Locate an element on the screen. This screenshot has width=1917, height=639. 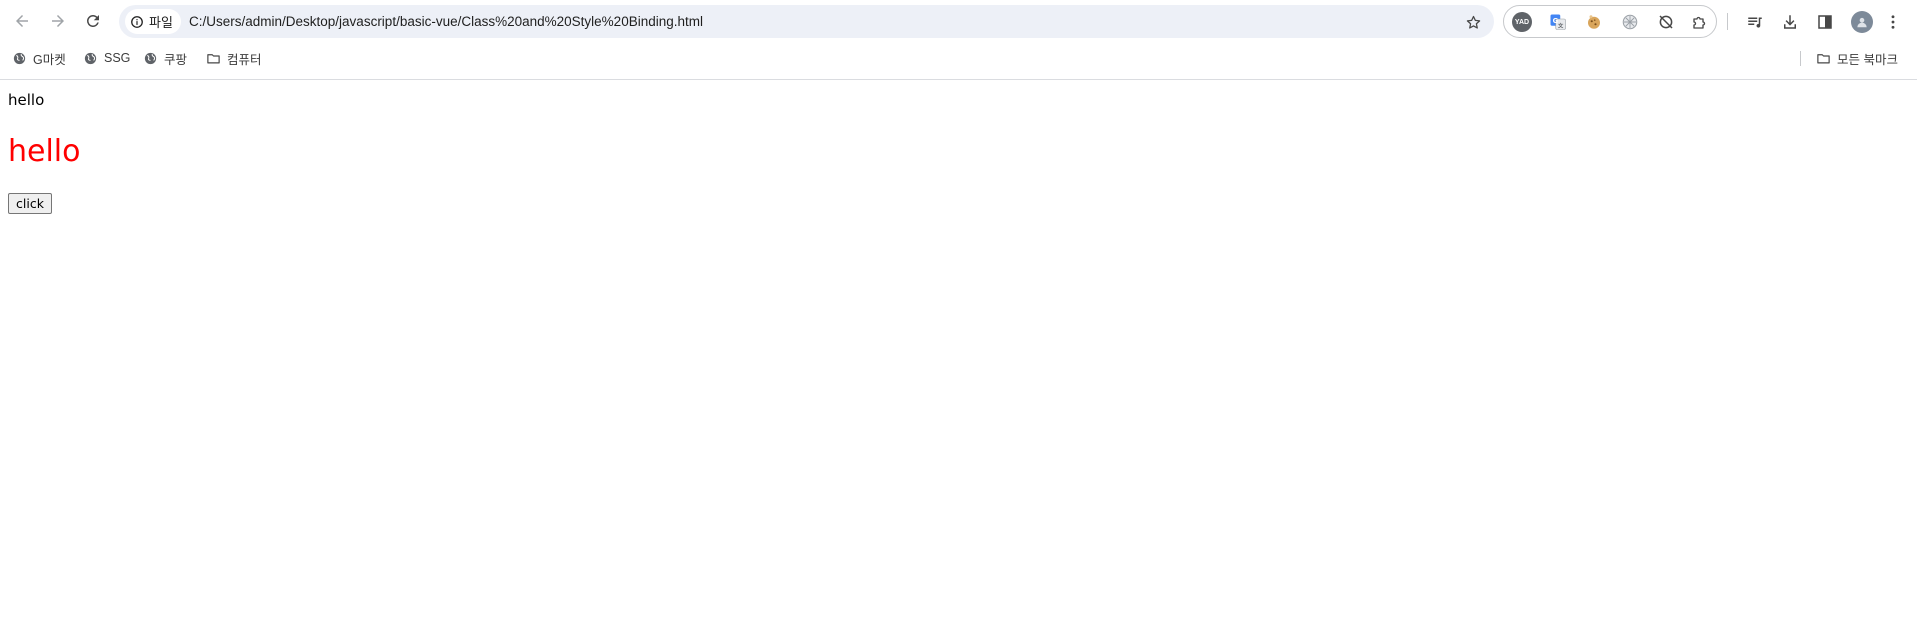
sync-off-icon is located at coordinates (1666, 22).